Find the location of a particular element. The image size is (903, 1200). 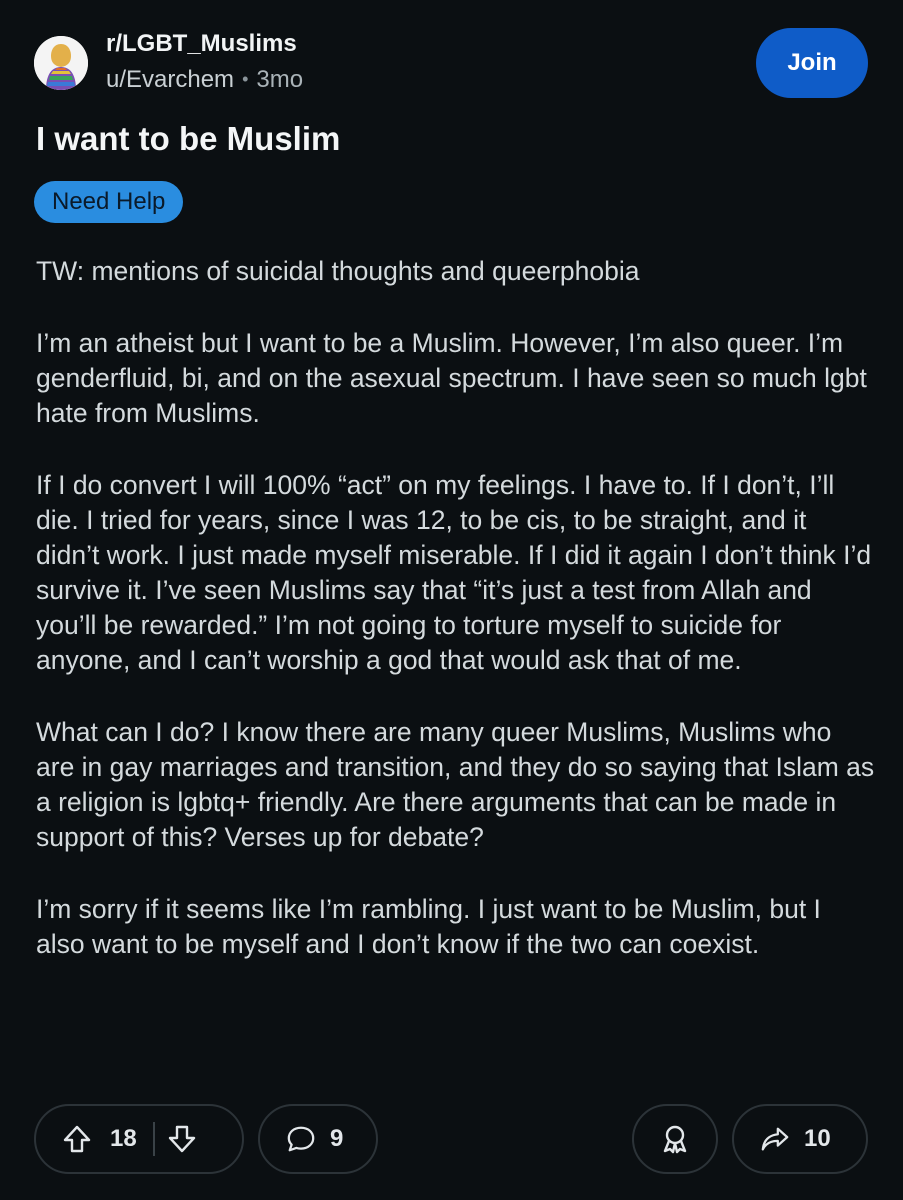

post-title: I want to be Muslim is located at coordinates (188, 138).